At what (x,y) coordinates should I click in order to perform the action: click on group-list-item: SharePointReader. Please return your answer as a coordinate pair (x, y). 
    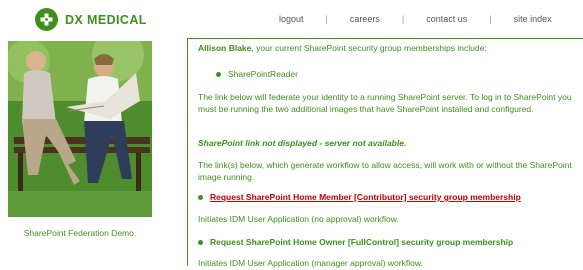
    Looking at the image, I should click on (257, 75).